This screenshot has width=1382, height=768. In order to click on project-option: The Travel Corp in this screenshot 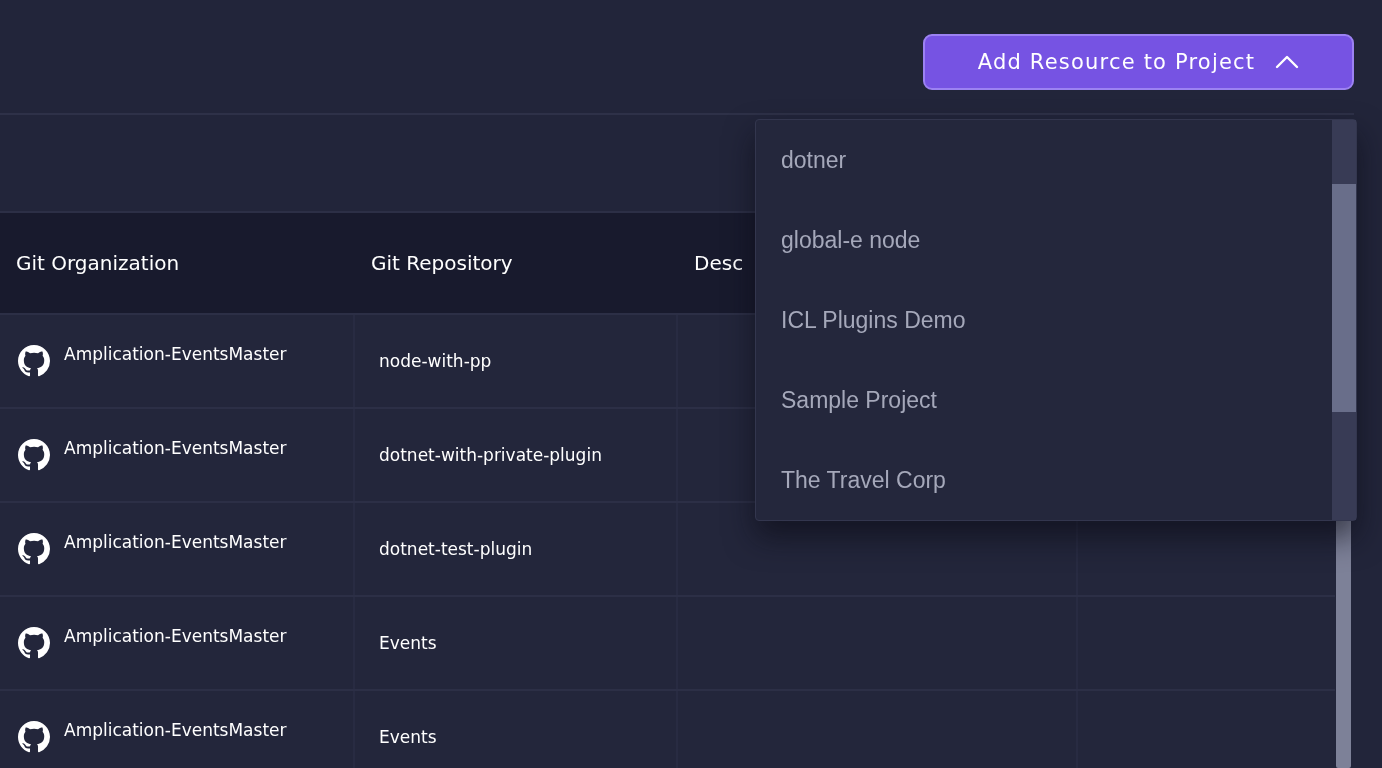, I will do `click(1044, 480)`.